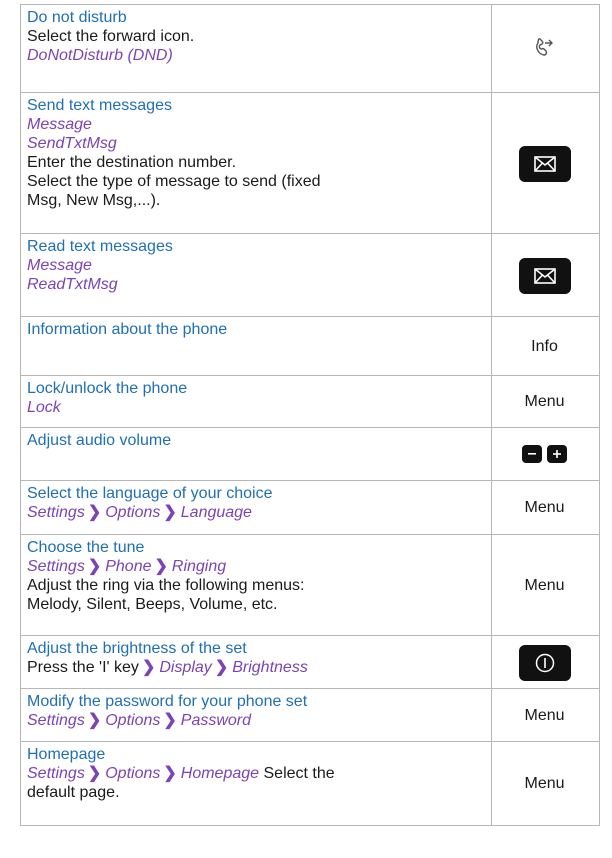  I want to click on row-title: Adjust the brightness of the set, so click(137, 648).